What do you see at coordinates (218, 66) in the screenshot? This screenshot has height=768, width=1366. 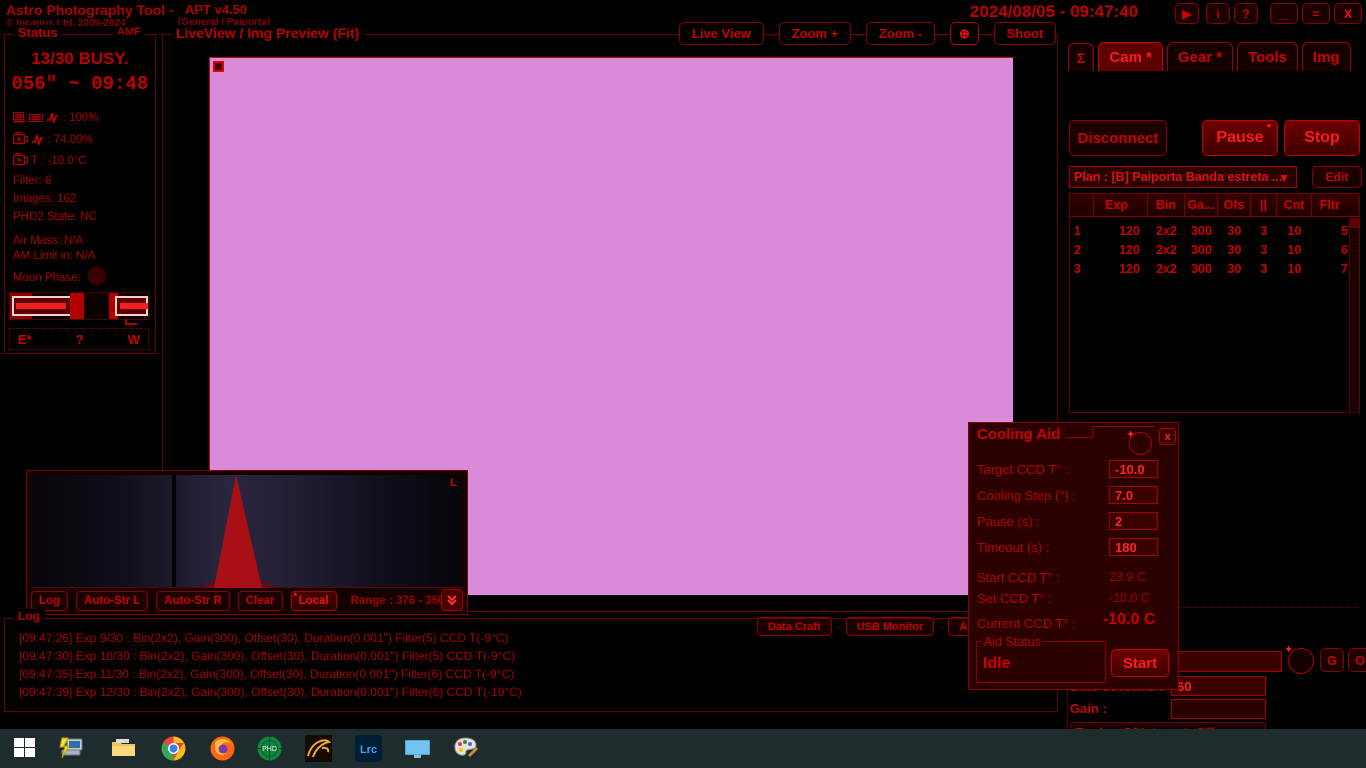 I see `preview-selection-marker` at bounding box center [218, 66].